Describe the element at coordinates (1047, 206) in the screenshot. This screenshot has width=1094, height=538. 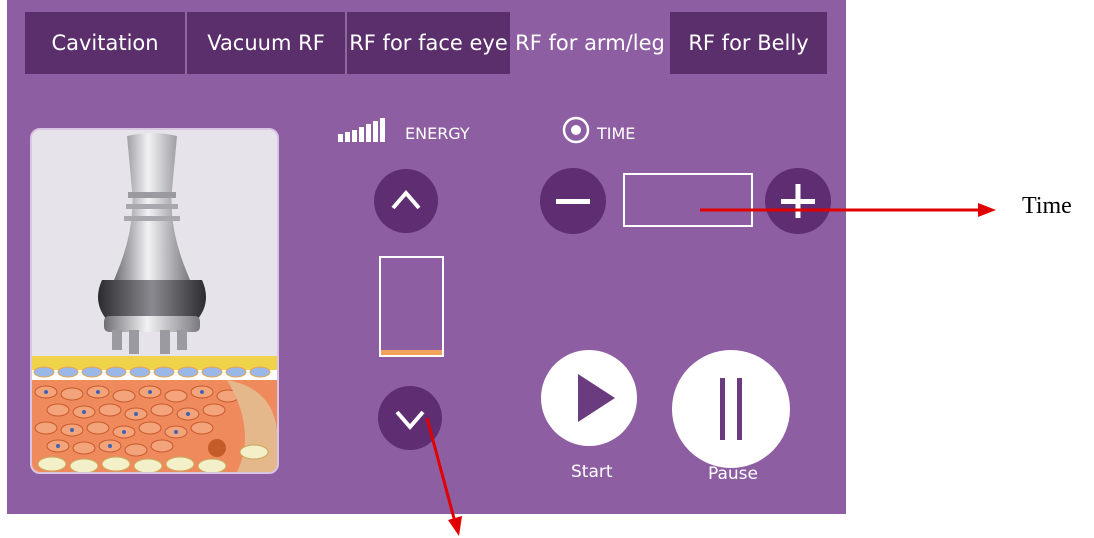
I see `time-callout-label: Time` at that location.